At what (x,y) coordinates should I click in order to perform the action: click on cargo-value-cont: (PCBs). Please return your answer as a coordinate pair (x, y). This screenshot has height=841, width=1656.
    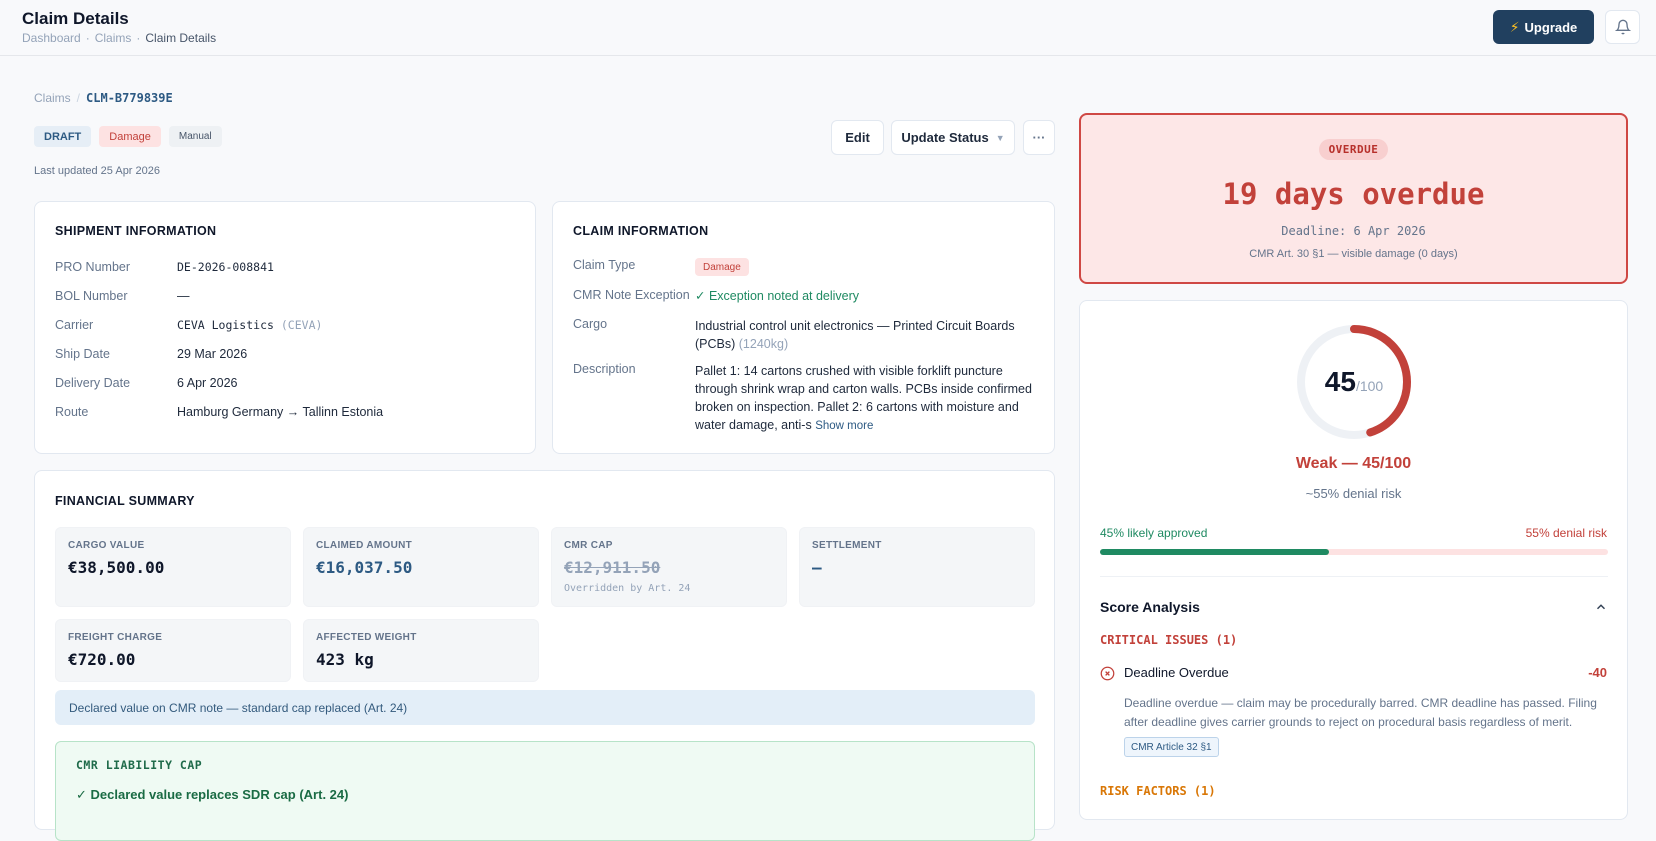
    Looking at the image, I should click on (715, 344).